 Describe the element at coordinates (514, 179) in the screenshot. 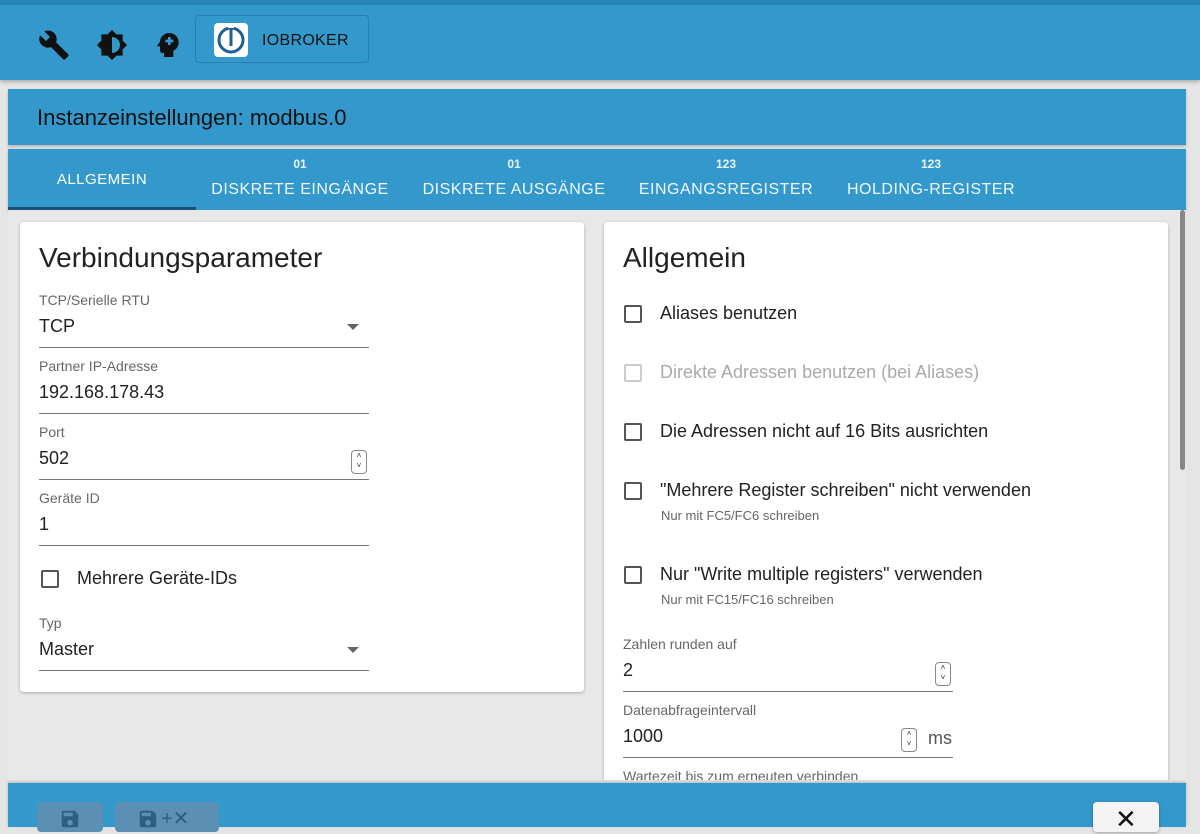

I see `tab-diskrete-ausgaenge: 01 DISKRETE AUSGÄNGE` at that location.